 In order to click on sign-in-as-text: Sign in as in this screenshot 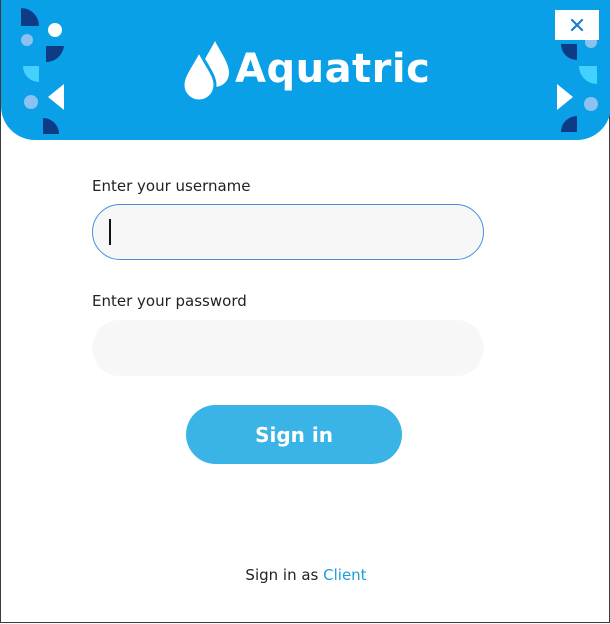, I will do `click(282, 575)`.